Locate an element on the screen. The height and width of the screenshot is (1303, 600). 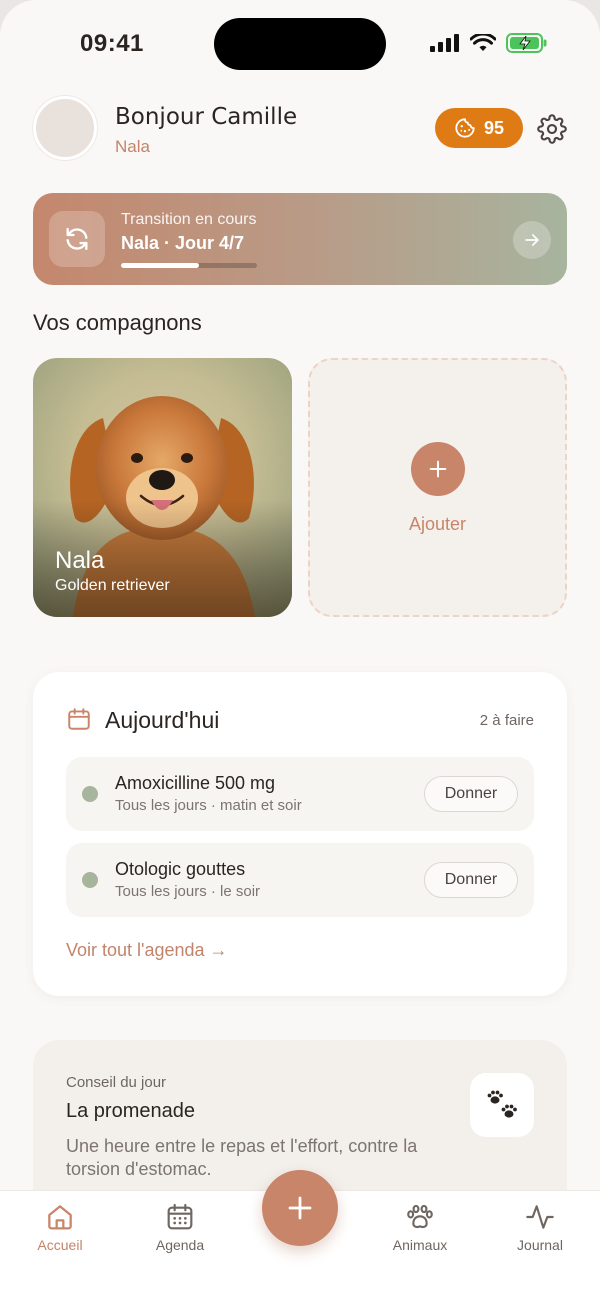
avatar is located at coordinates (65, 128).